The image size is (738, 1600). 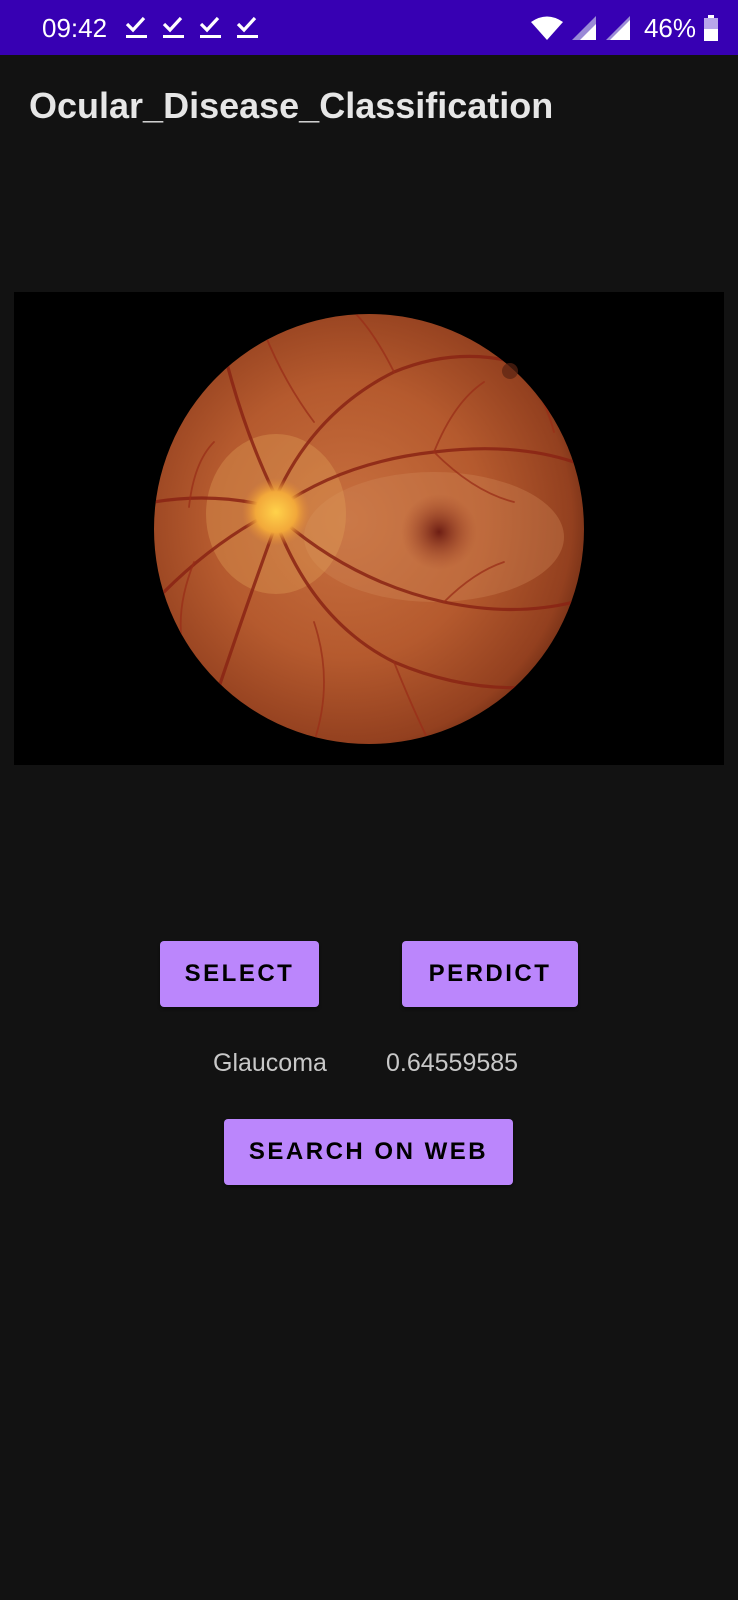 What do you see at coordinates (452, 1063) in the screenshot?
I see `result-score: 0.64559585` at bounding box center [452, 1063].